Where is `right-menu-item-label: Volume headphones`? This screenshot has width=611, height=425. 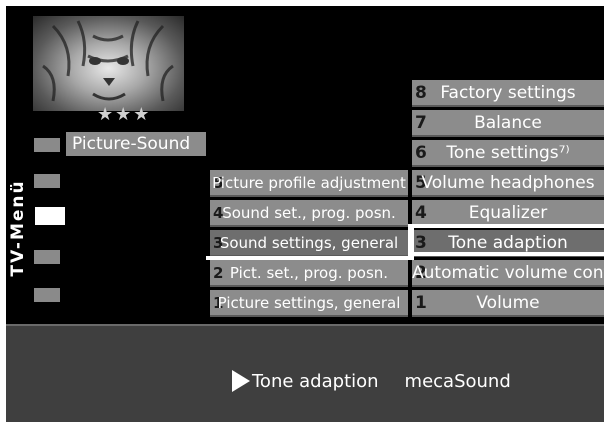 right-menu-item-label: Volume headphones is located at coordinates (508, 183).